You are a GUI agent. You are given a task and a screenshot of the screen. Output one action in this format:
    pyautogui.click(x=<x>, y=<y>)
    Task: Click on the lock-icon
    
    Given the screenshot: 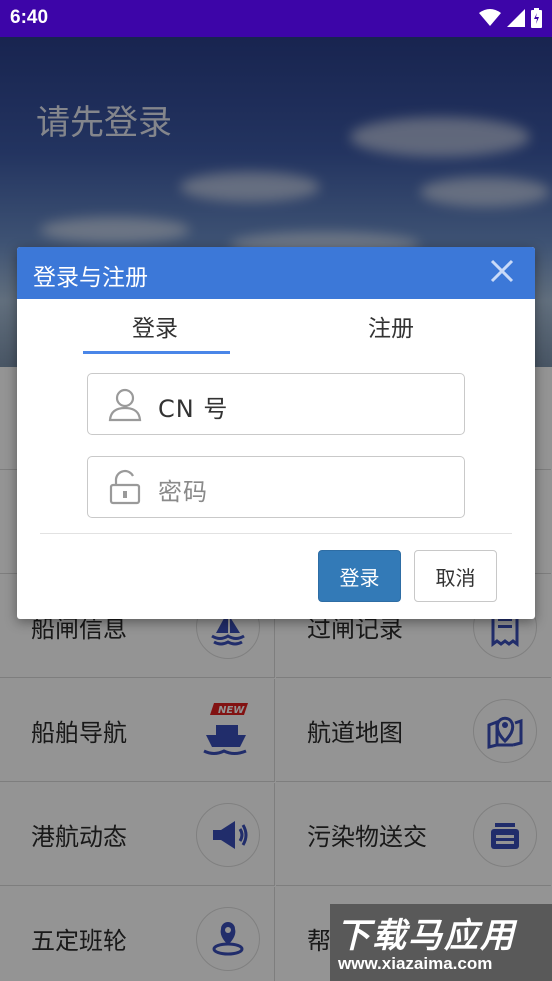 What is the action you would take?
    pyautogui.click(x=125, y=487)
    